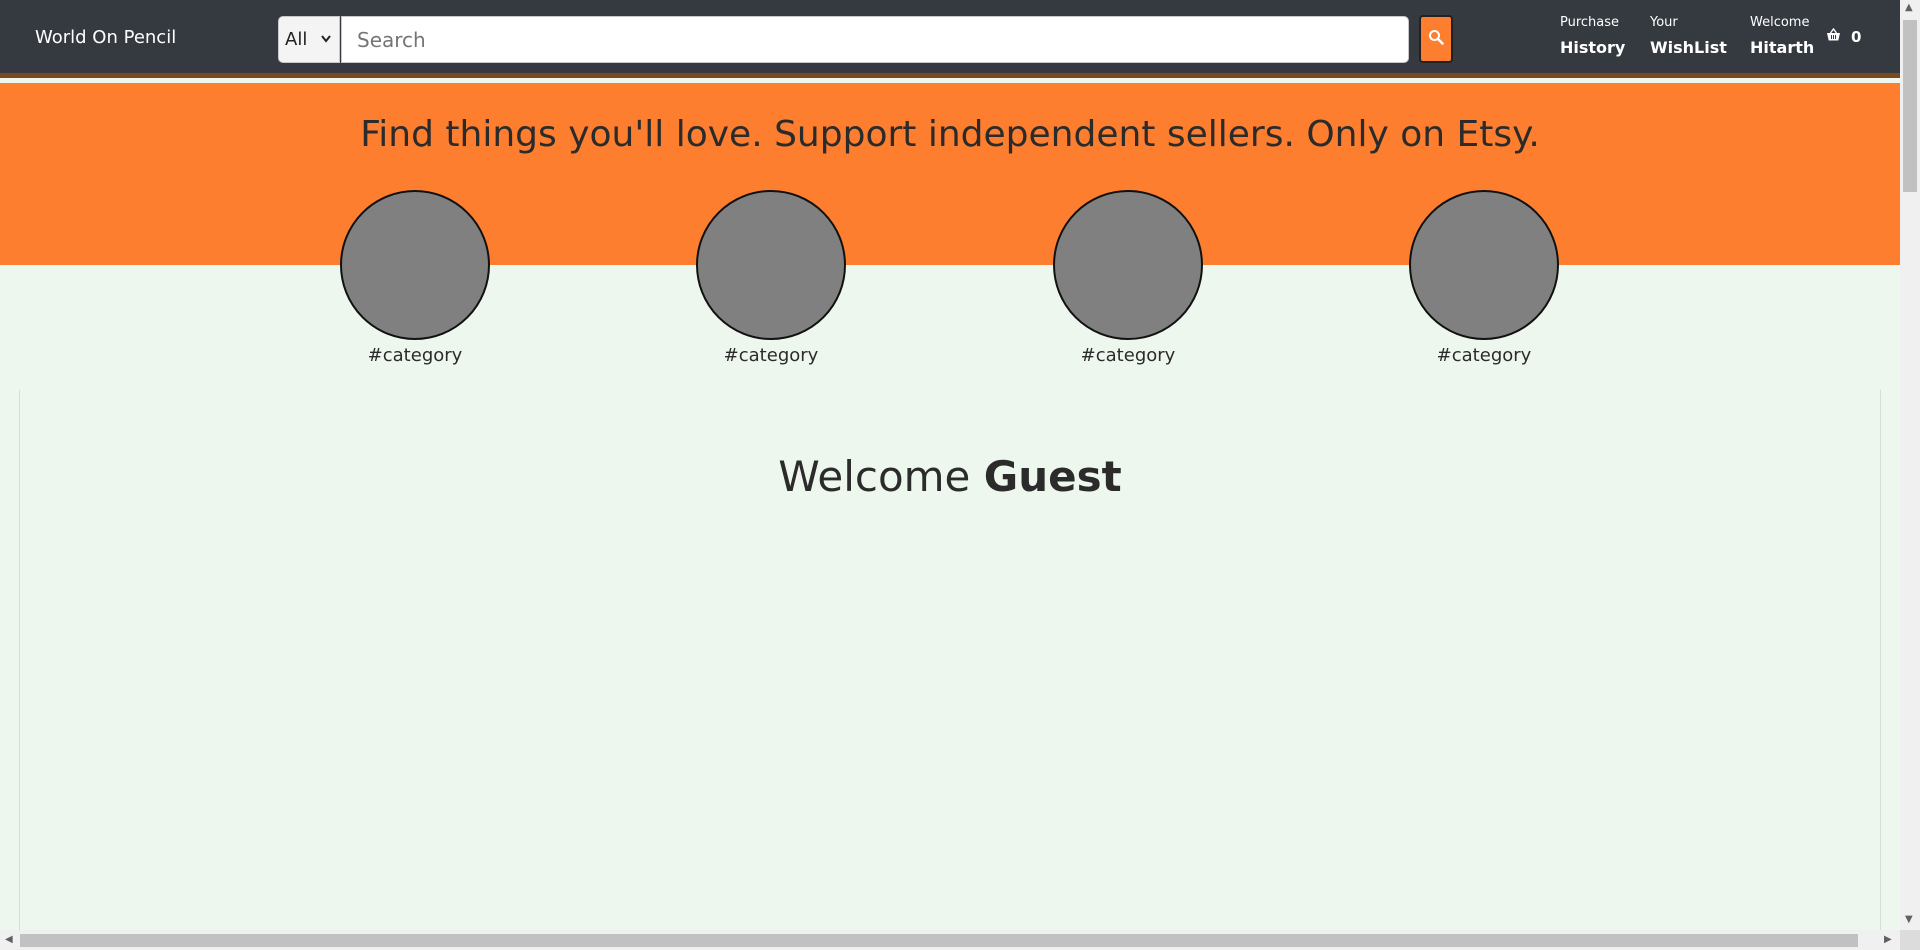 The width and height of the screenshot is (1920, 950). I want to click on purchase-history-small: Purchase, so click(1590, 22).